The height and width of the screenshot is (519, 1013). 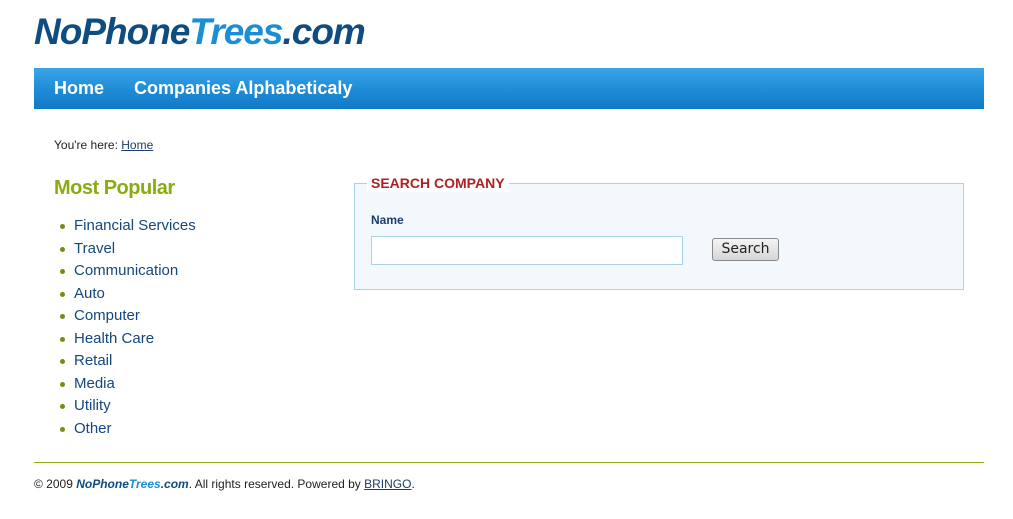 I want to click on category-link-health-care: Health Care, so click(x=114, y=338).